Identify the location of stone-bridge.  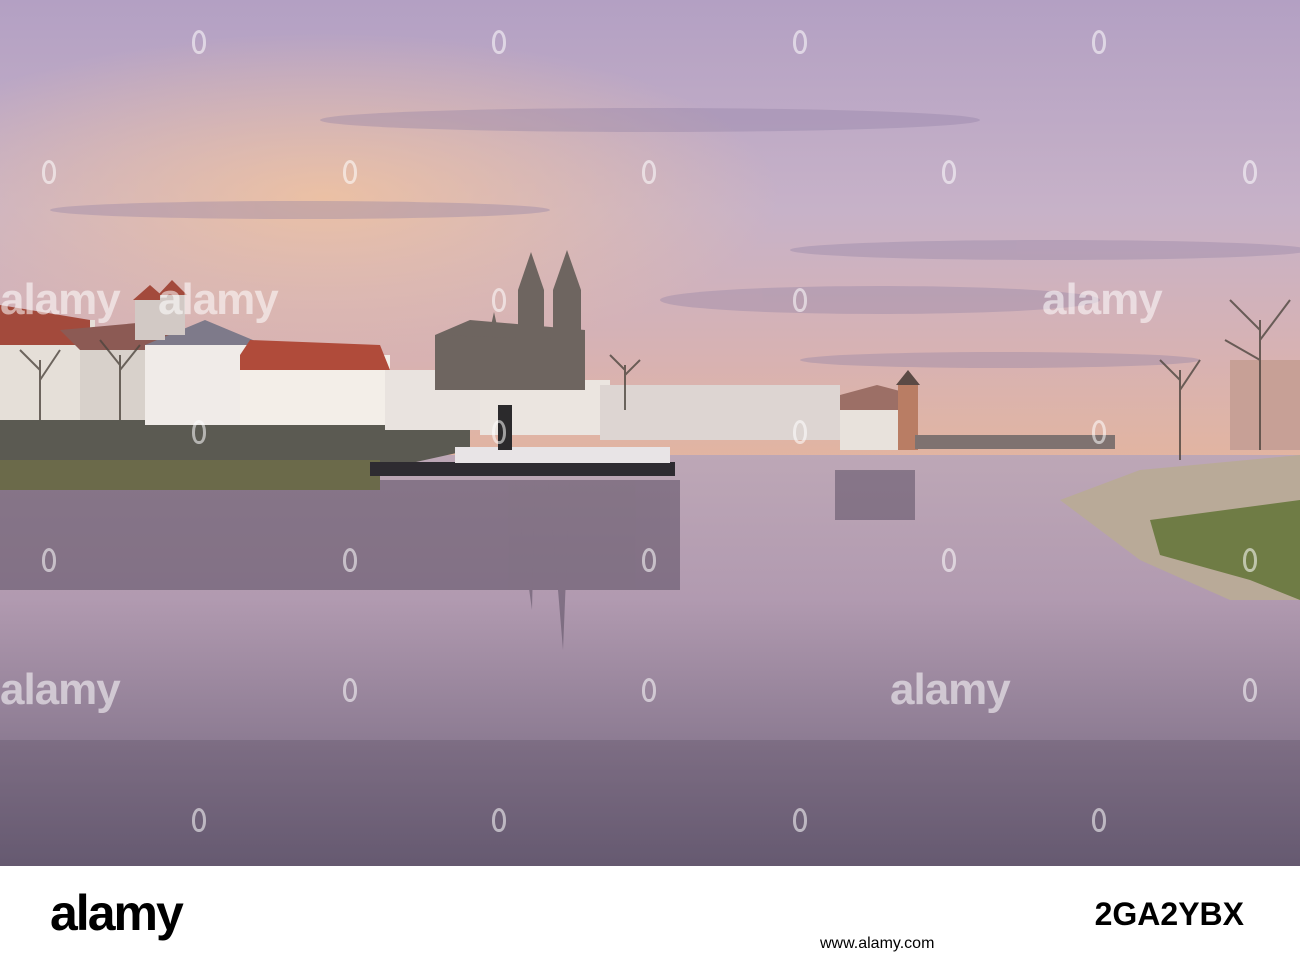
(1015, 442).